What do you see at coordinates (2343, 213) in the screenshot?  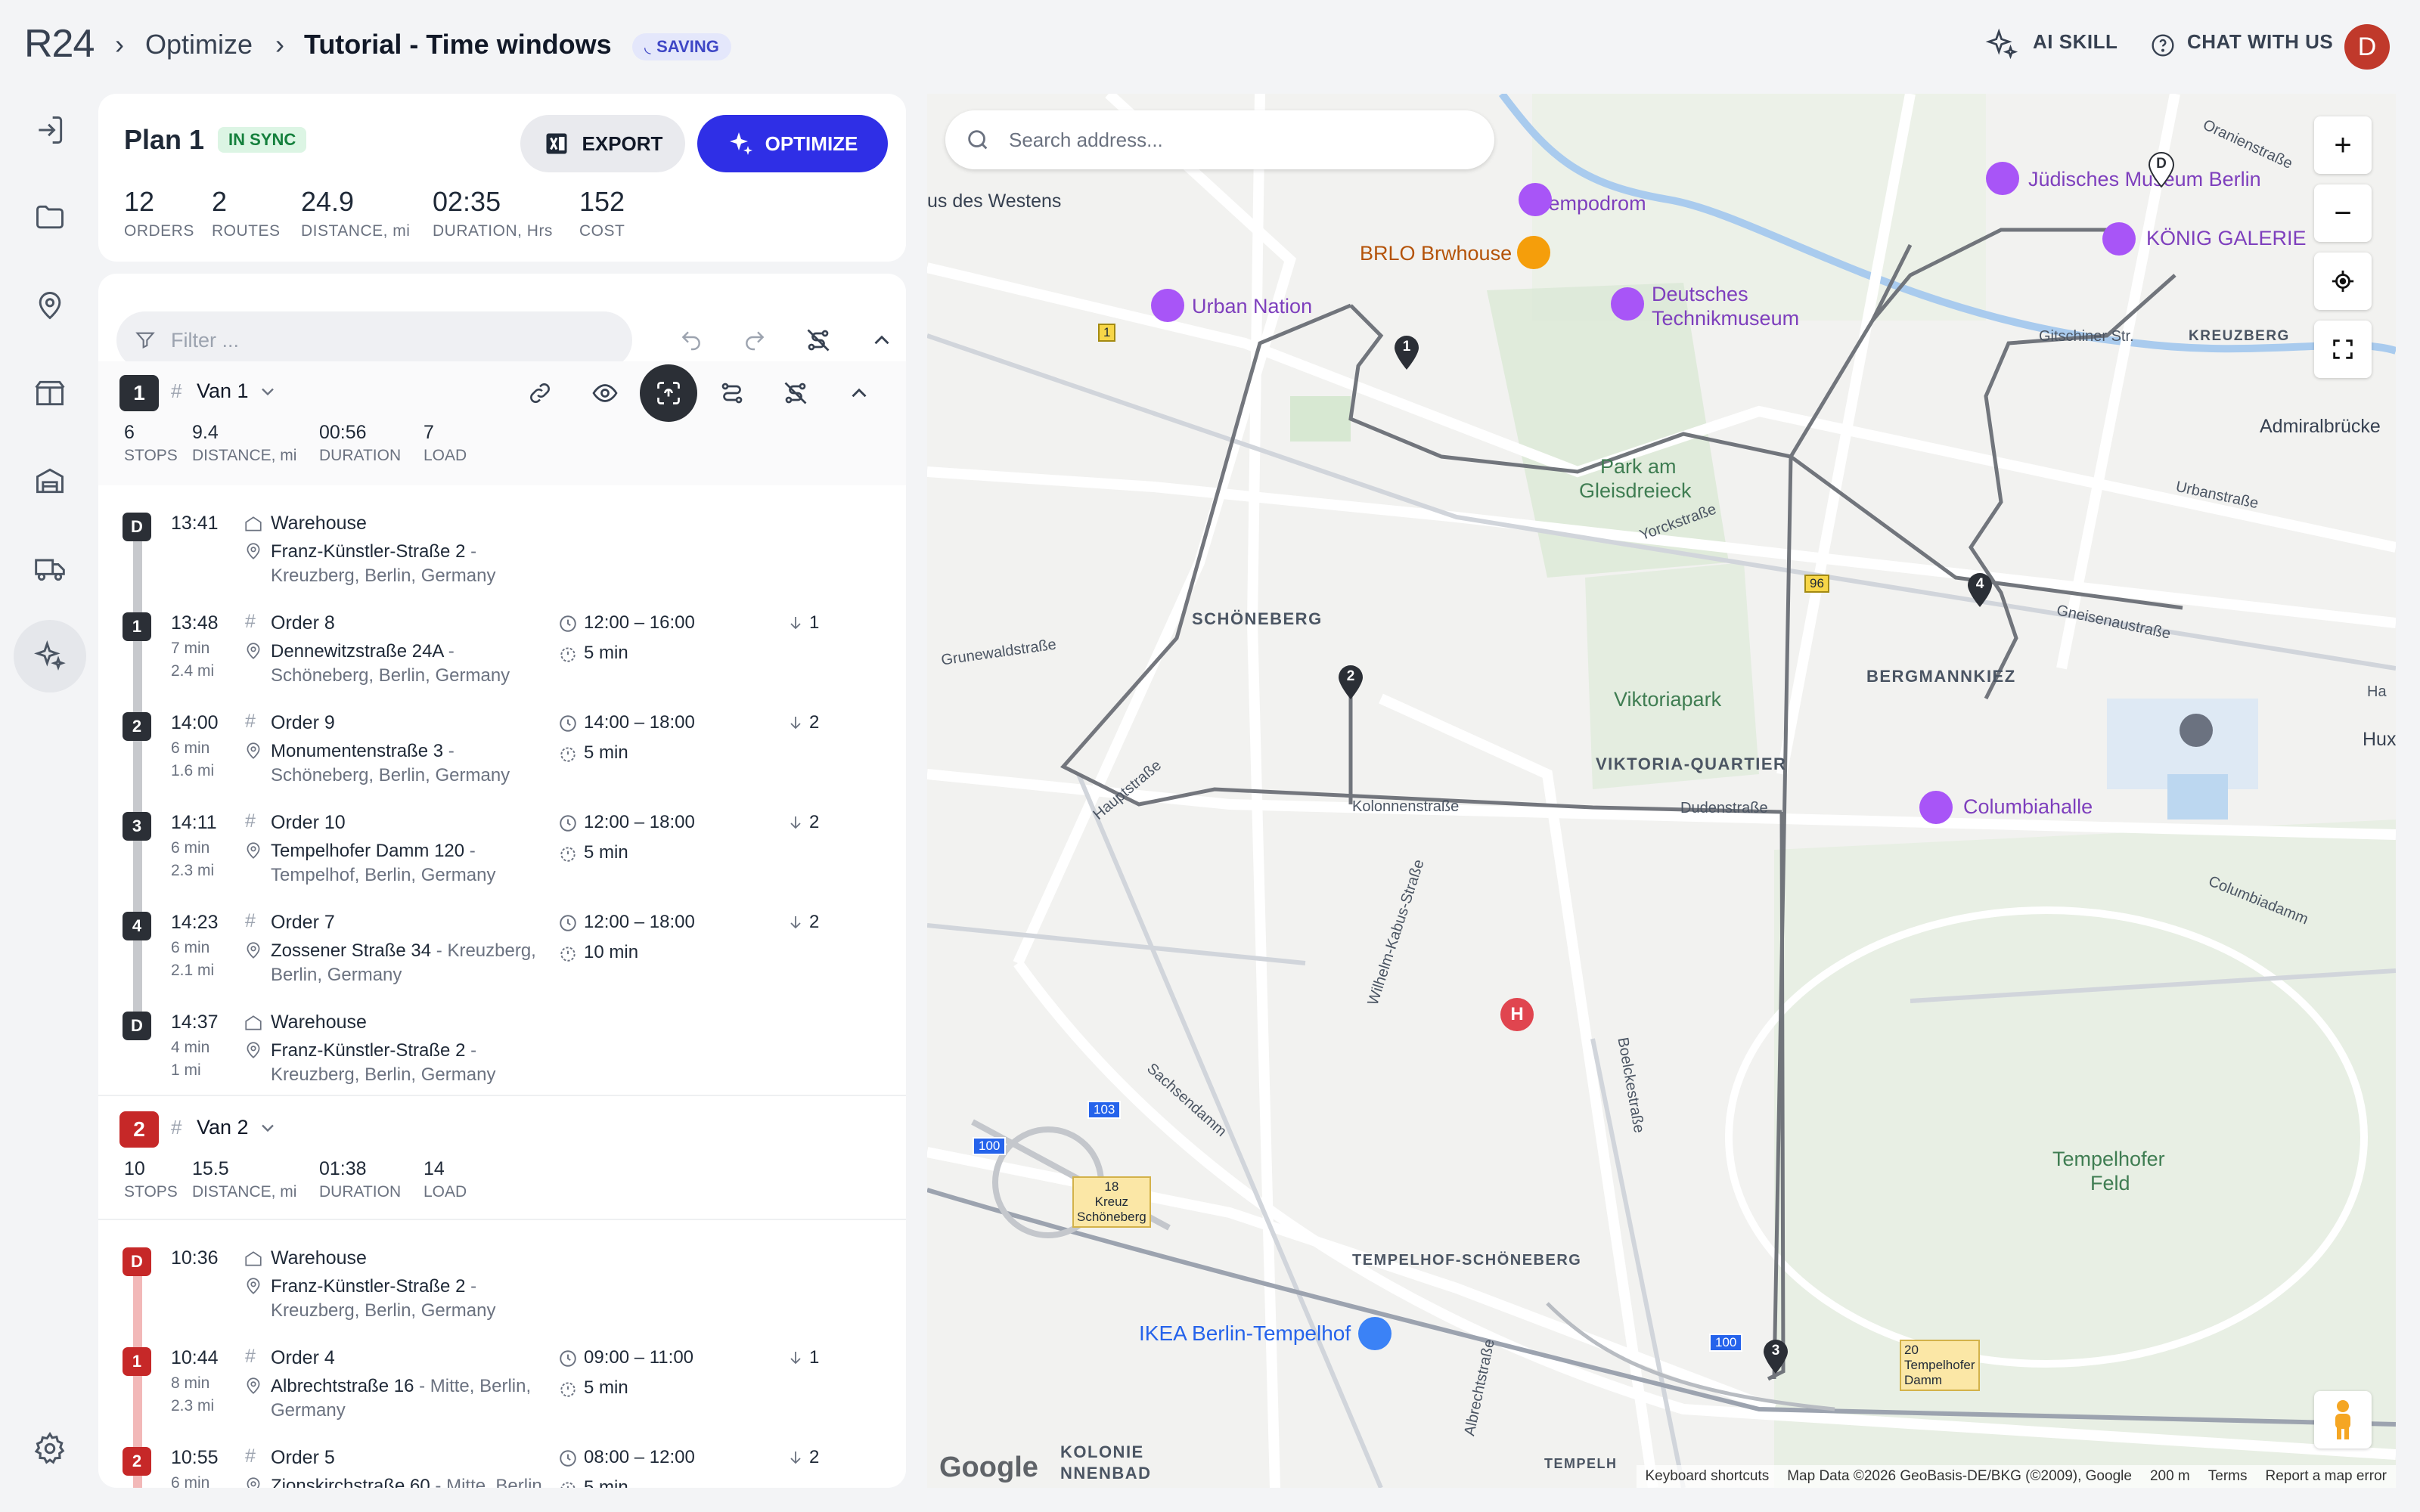 I see `zoom-out-button: −` at bounding box center [2343, 213].